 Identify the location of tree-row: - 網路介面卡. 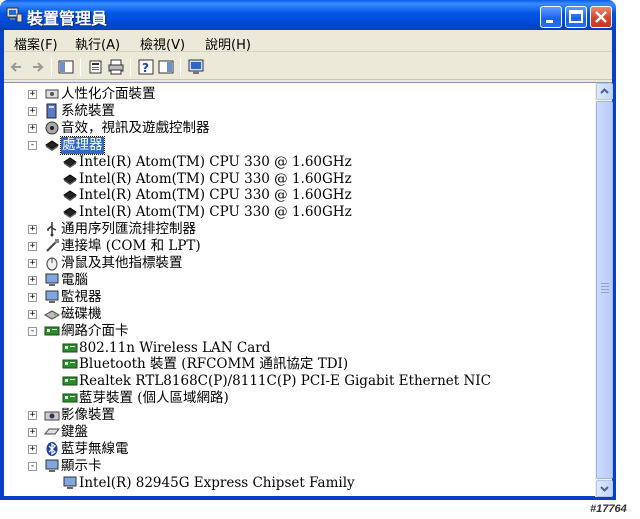
(299, 331).